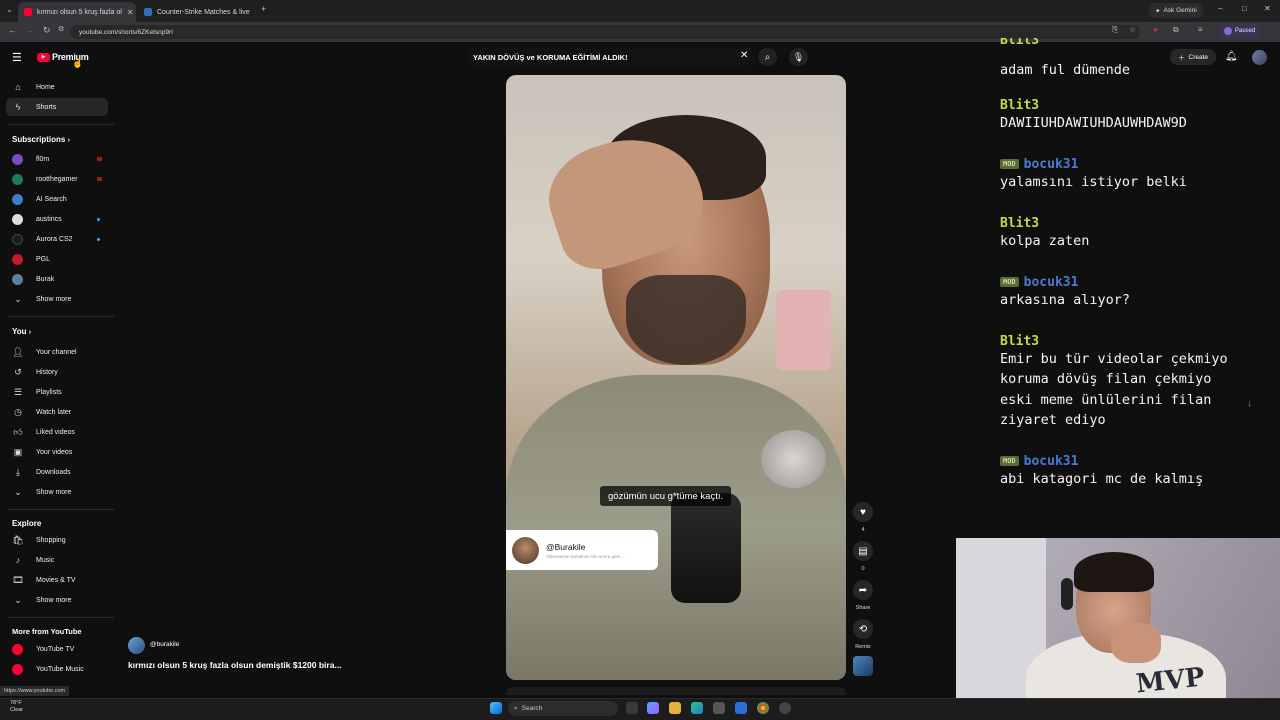 The width and height of the screenshot is (1280, 720). What do you see at coordinates (1176, 30) in the screenshot?
I see `extensions-puzzle-icon: ⧉` at bounding box center [1176, 30].